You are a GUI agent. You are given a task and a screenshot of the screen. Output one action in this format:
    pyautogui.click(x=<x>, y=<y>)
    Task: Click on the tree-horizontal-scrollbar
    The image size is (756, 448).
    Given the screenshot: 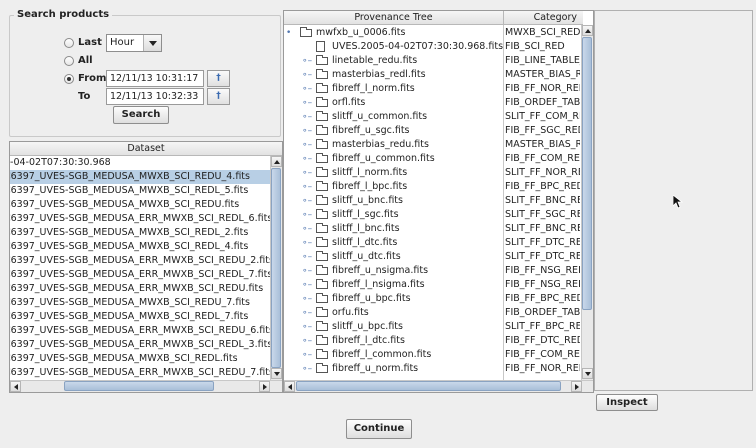 What is the action you would take?
    pyautogui.click(x=438, y=386)
    